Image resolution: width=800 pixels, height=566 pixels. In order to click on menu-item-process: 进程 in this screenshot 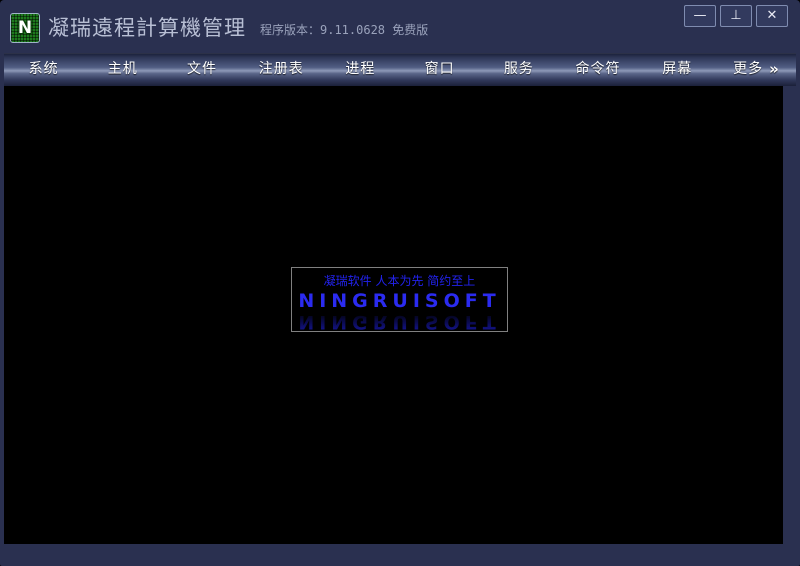, I will do `click(360, 69)`.